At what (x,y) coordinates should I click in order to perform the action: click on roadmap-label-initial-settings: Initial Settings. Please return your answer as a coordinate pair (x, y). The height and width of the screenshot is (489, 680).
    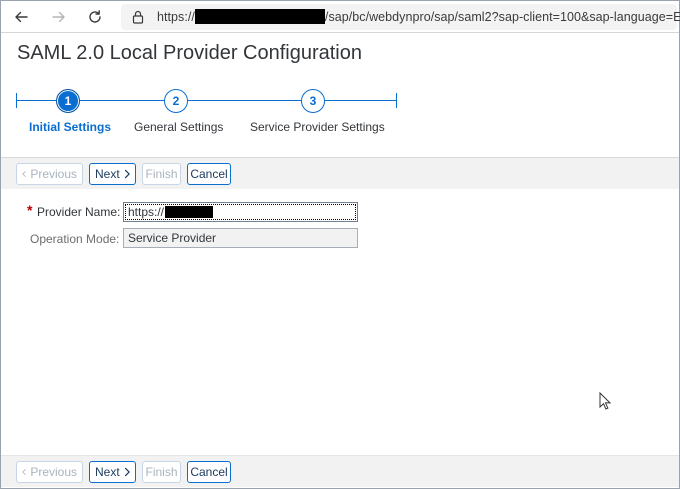
    Looking at the image, I should click on (70, 127).